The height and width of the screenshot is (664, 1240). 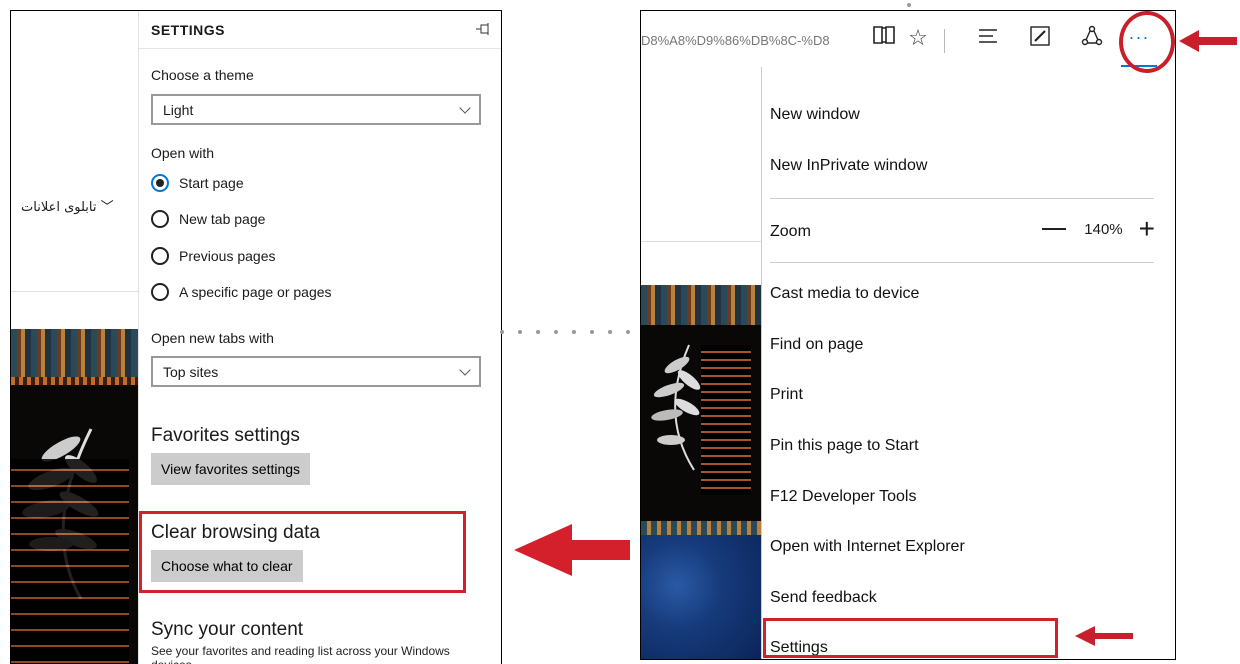 I want to click on new-tabs-select: Top sites, so click(x=316, y=371).